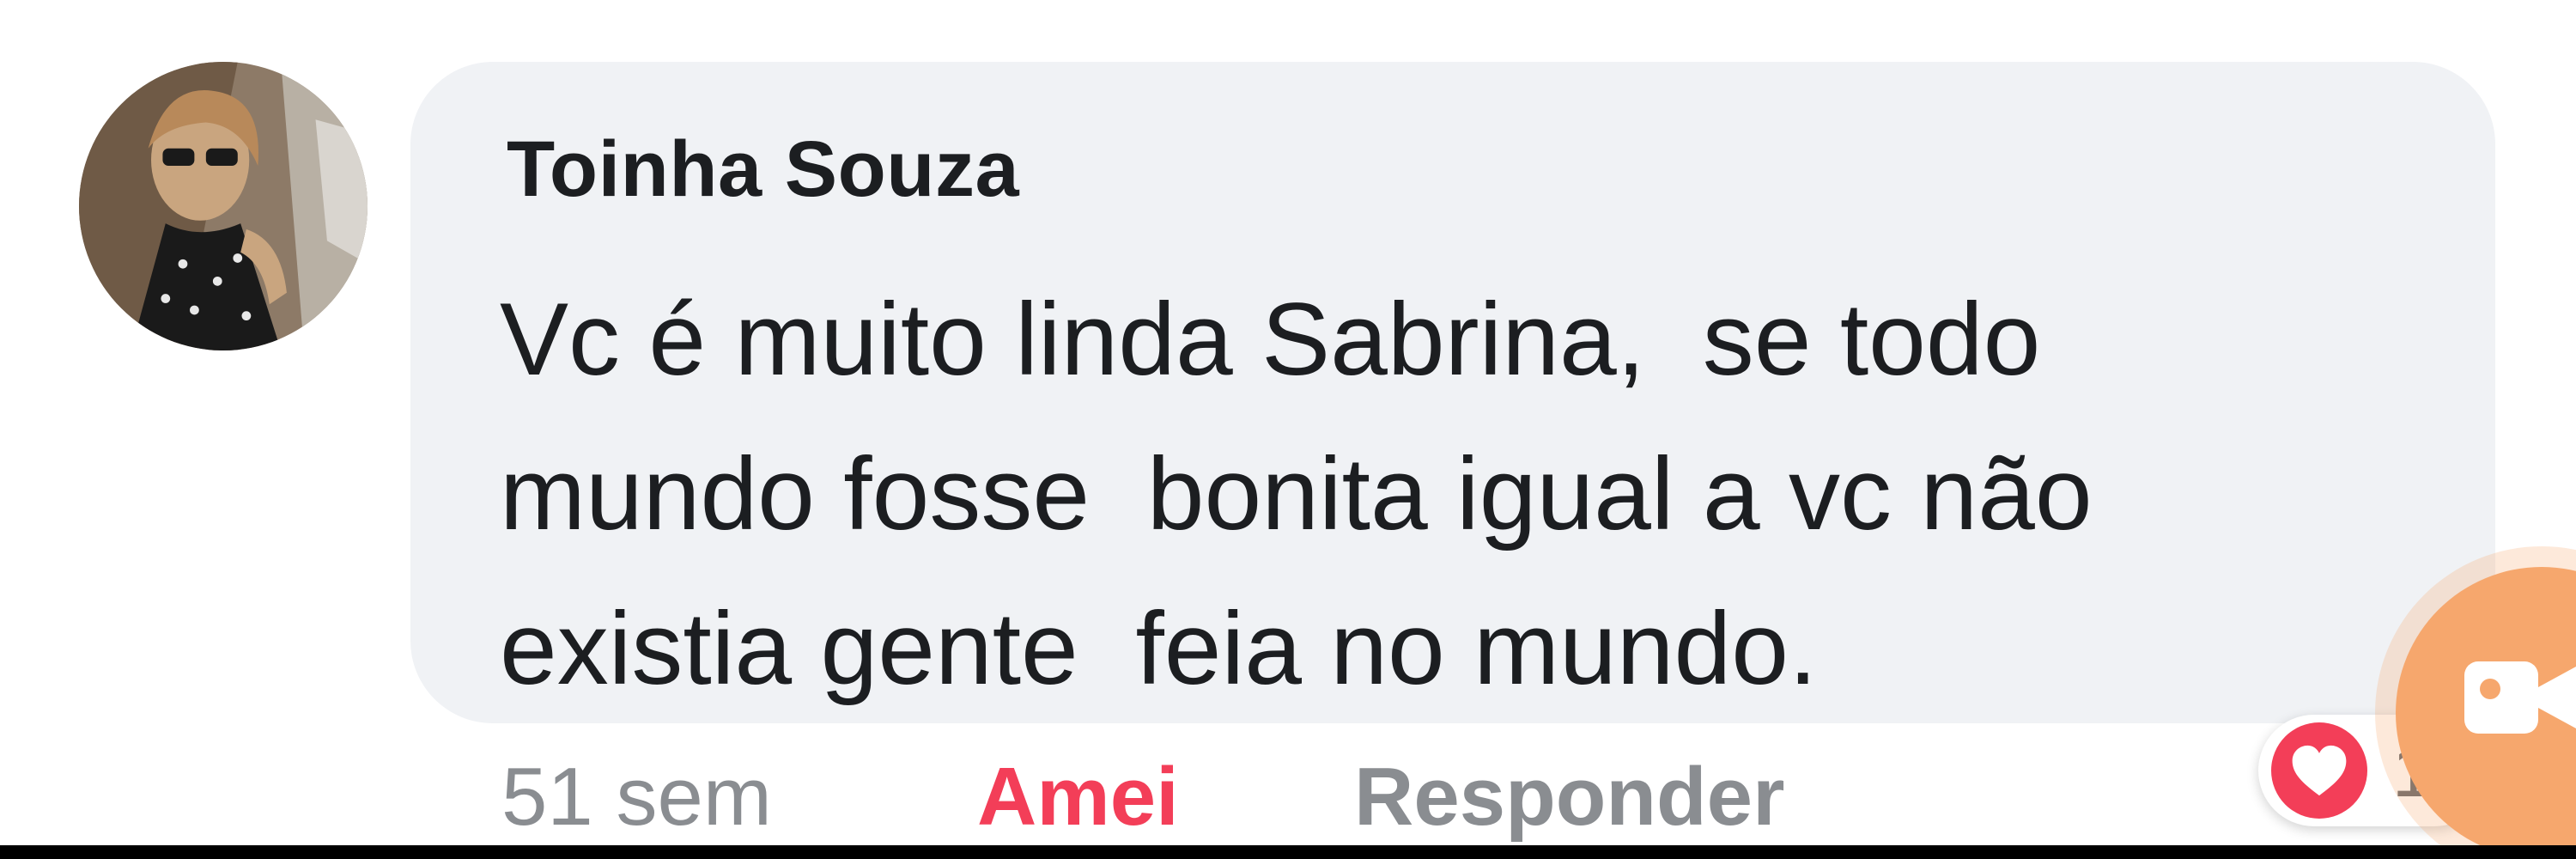 The image size is (2576, 859). I want to click on reply-button: Responder, so click(1569, 797).